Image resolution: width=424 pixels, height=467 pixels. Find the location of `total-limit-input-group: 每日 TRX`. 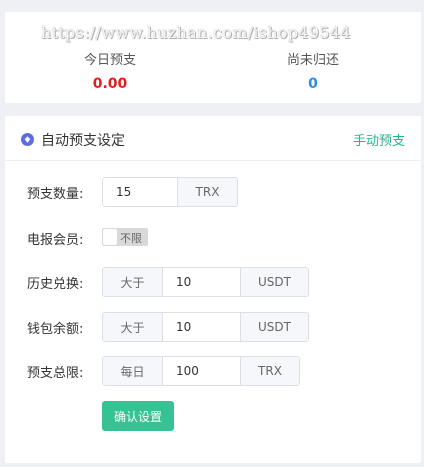

total-limit-input-group: 每日 TRX is located at coordinates (201, 371).